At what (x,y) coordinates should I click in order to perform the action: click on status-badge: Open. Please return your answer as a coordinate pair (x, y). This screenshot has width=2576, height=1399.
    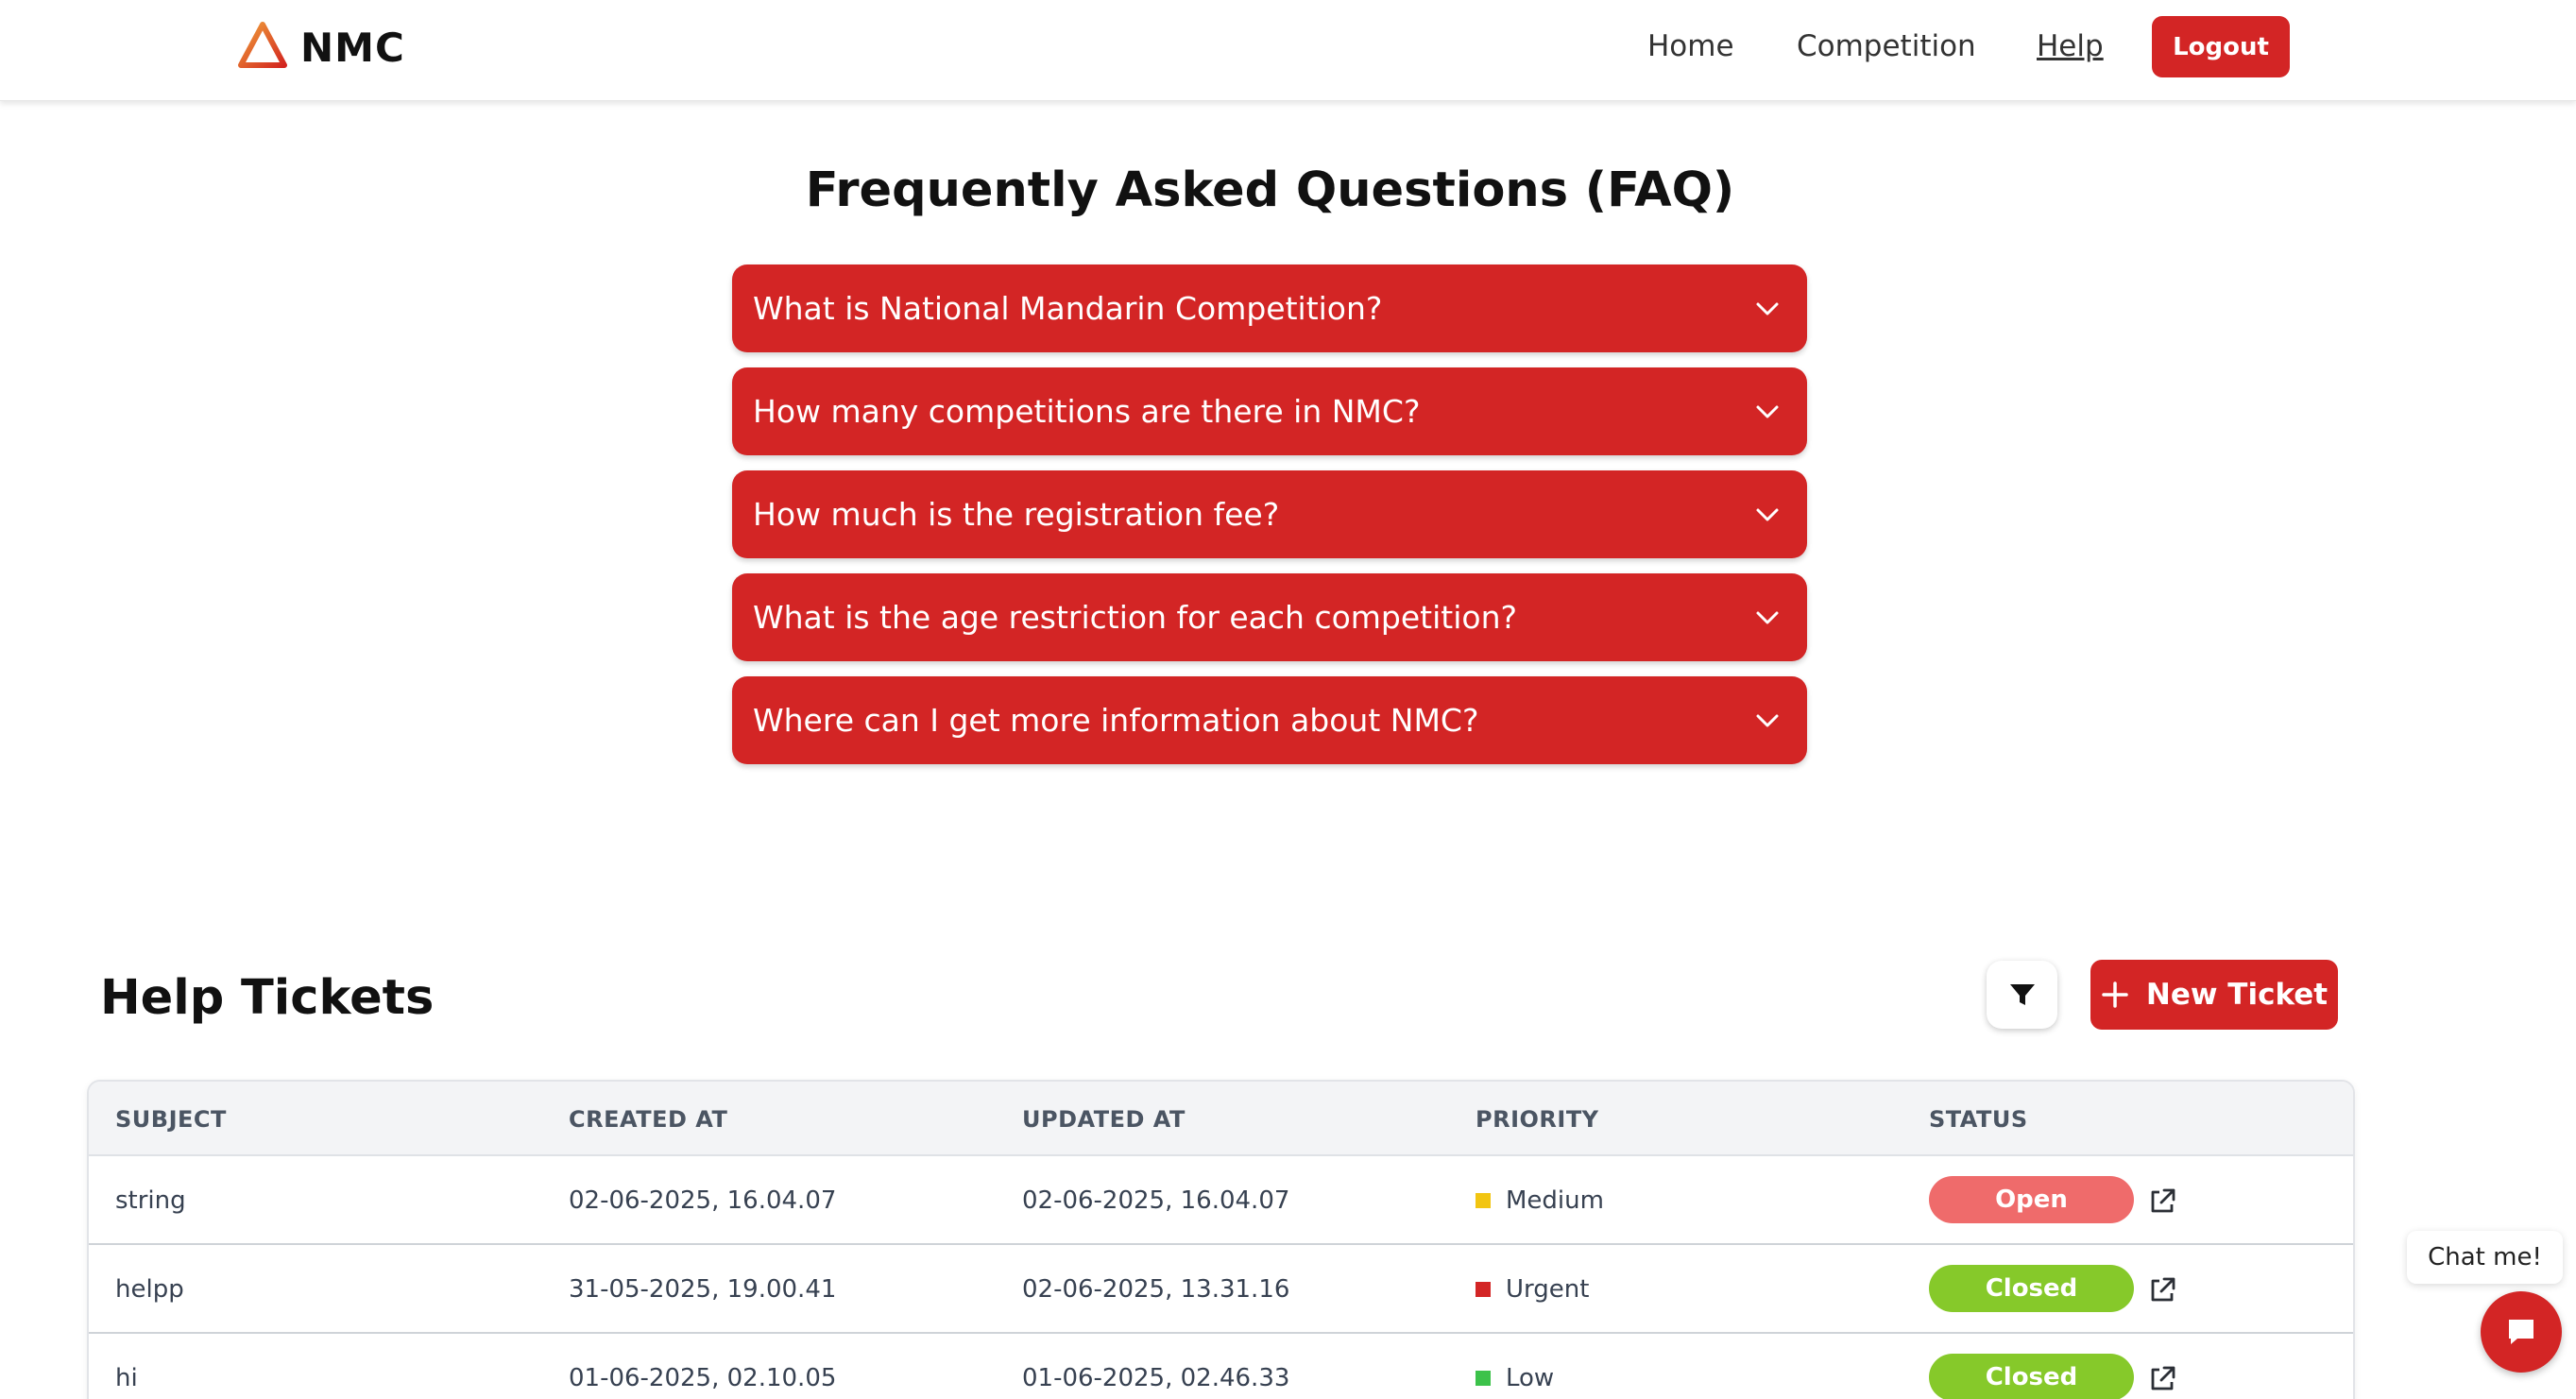
    Looking at the image, I should click on (2031, 1200).